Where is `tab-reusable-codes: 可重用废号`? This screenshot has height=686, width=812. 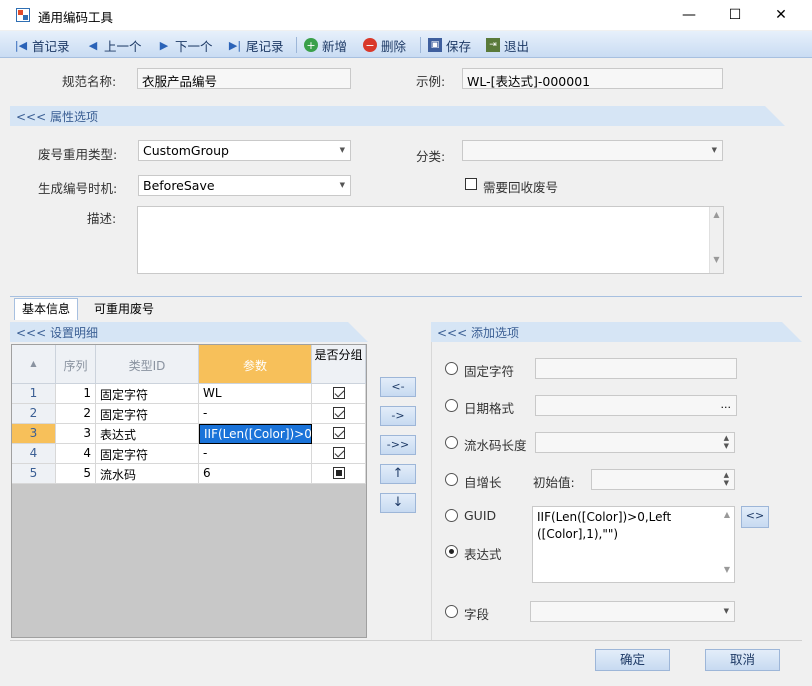 tab-reusable-codes: 可重用废号 is located at coordinates (124, 309).